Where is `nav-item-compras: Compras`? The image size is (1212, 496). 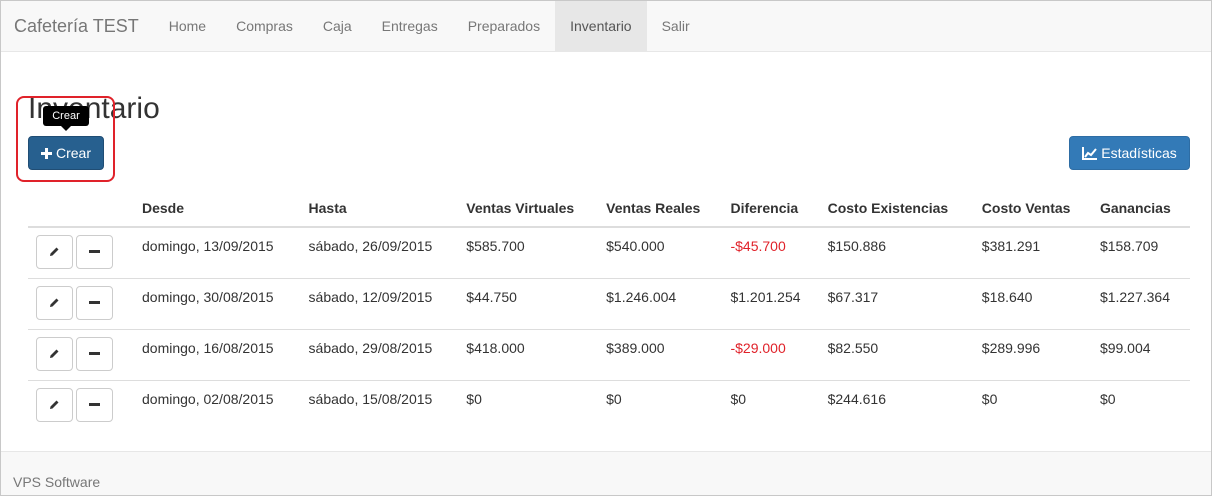
nav-item-compras: Compras is located at coordinates (264, 26).